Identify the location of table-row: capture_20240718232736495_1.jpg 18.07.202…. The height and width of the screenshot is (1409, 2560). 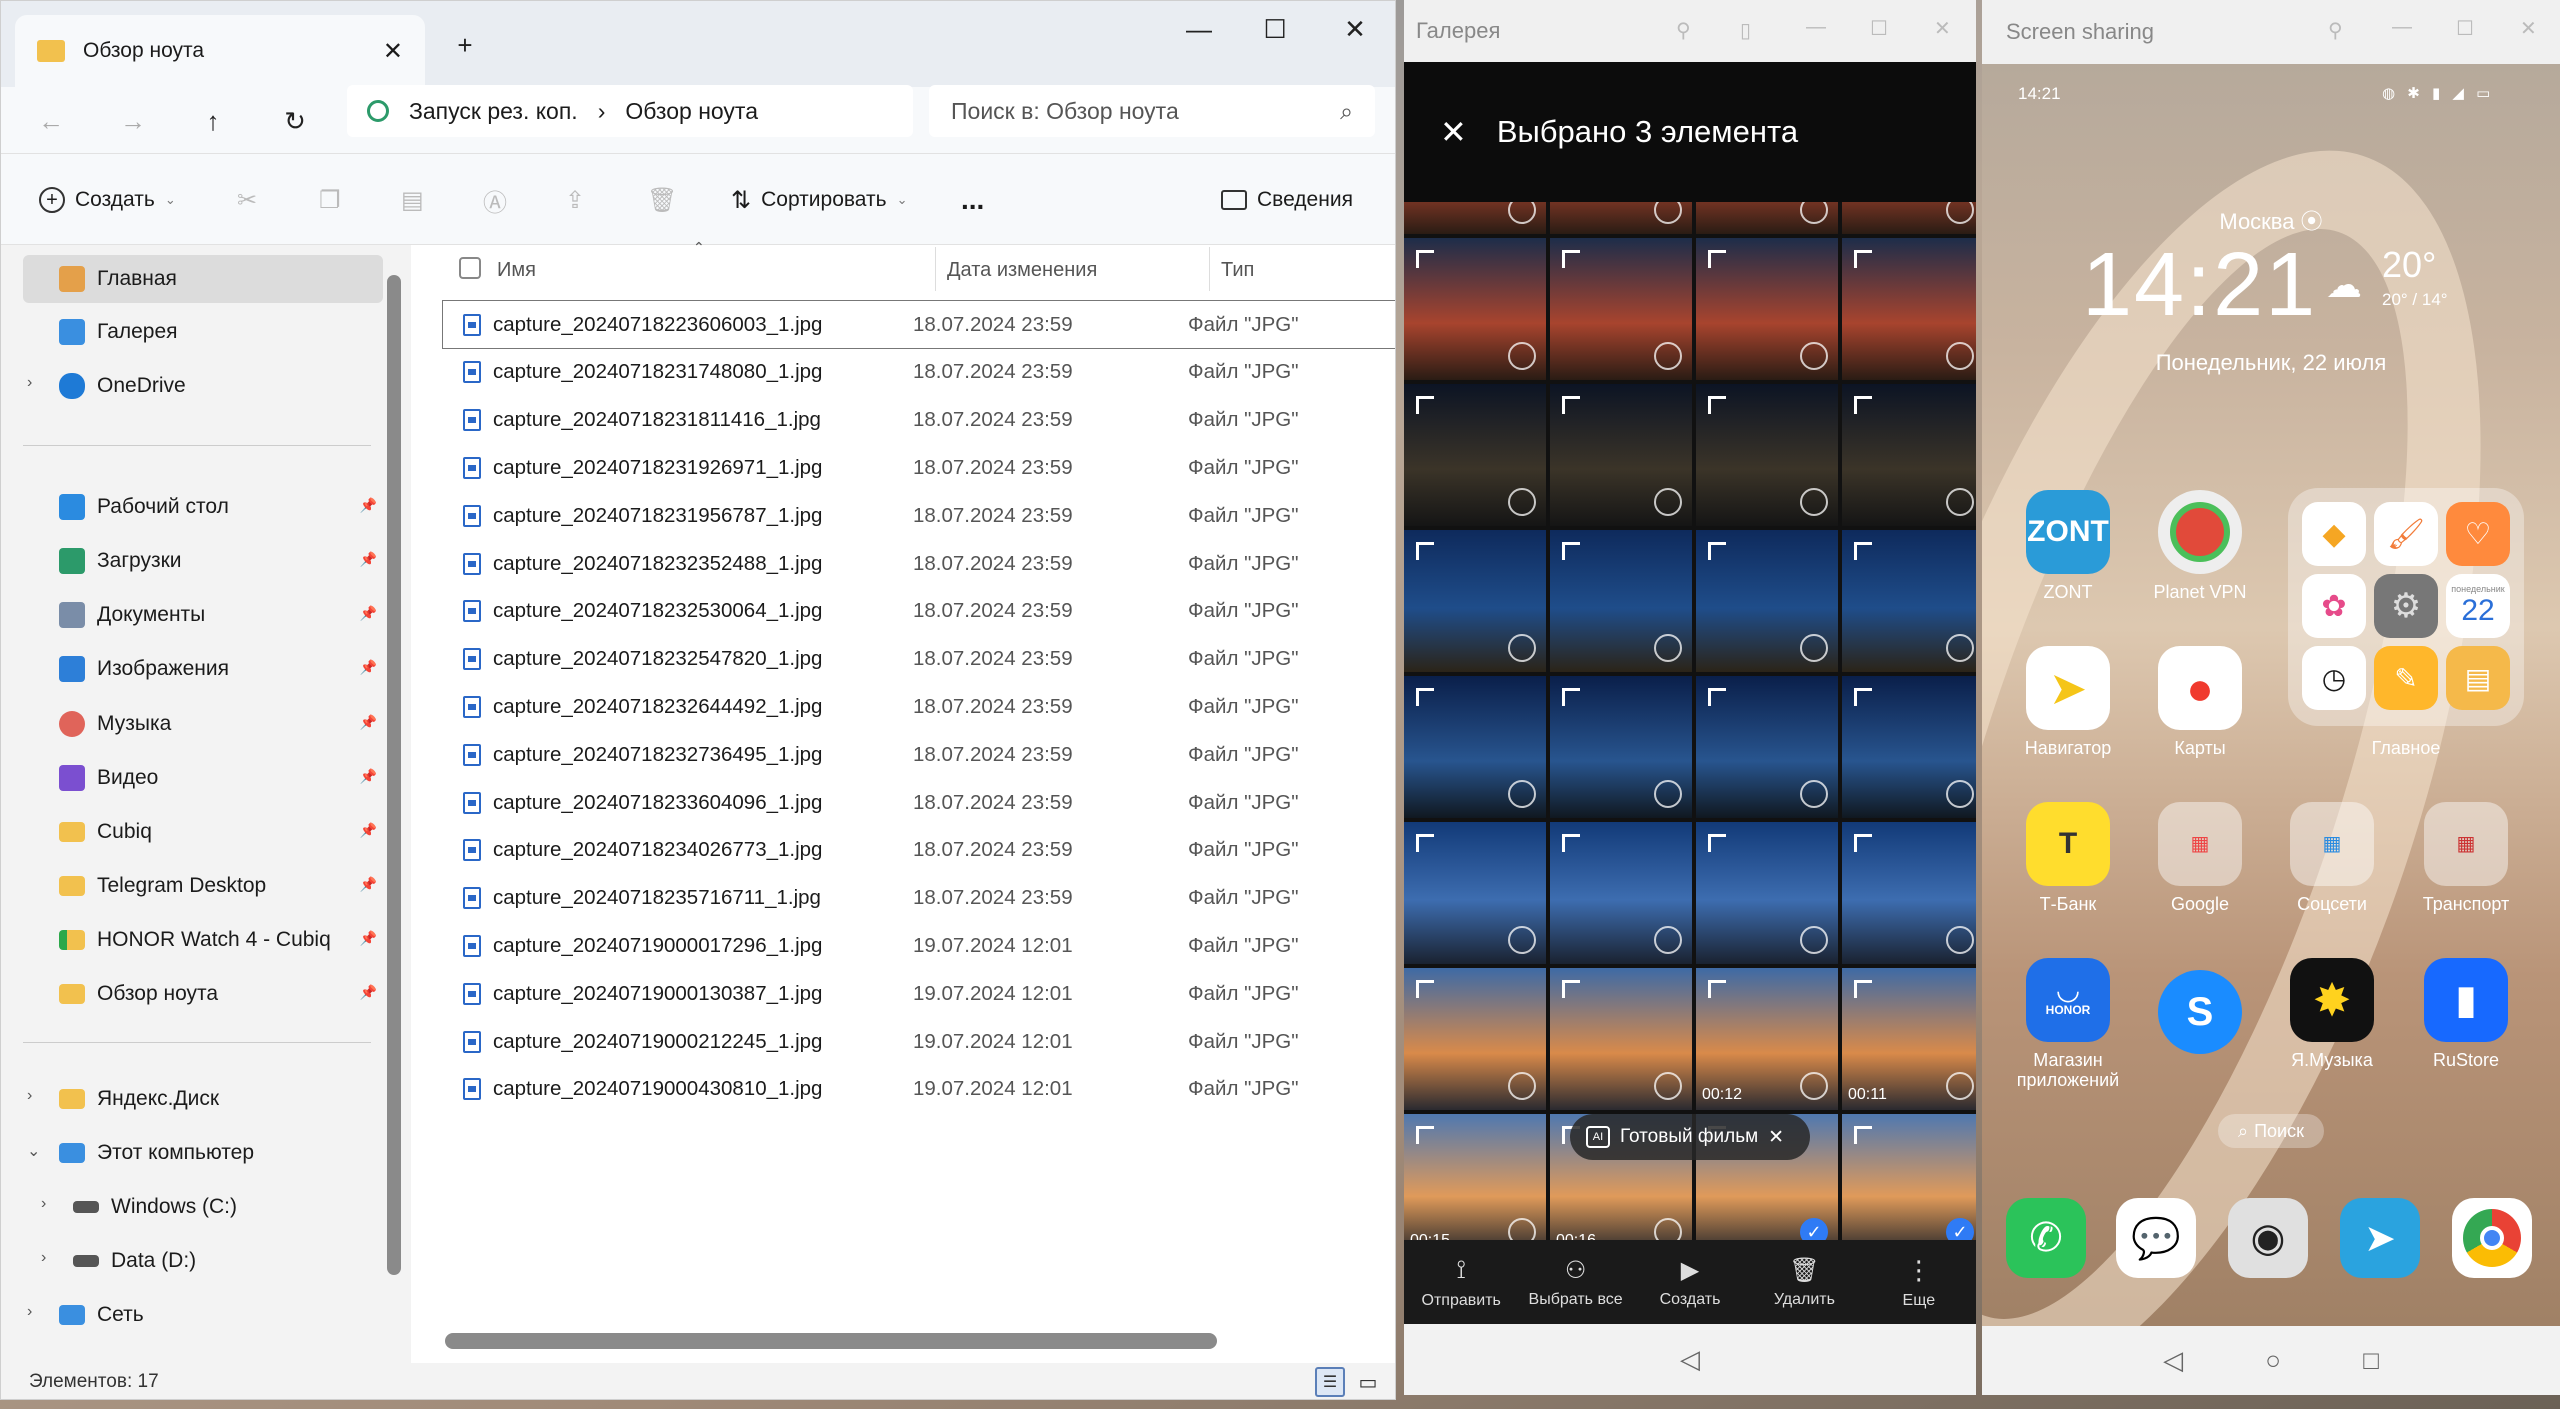
(919, 754).